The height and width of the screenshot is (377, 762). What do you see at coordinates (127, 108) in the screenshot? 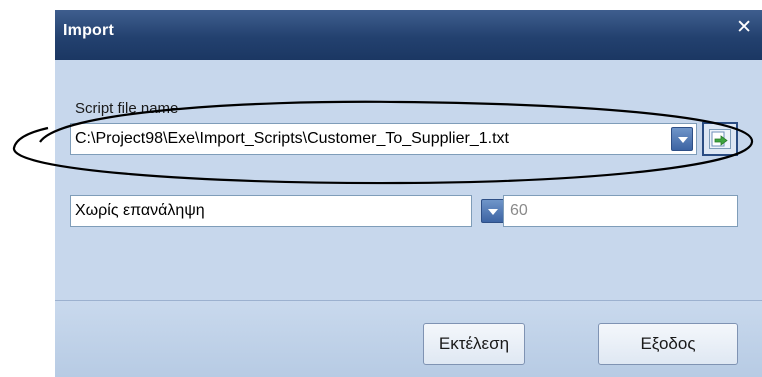
I see `script-file-label: Script file name` at bounding box center [127, 108].